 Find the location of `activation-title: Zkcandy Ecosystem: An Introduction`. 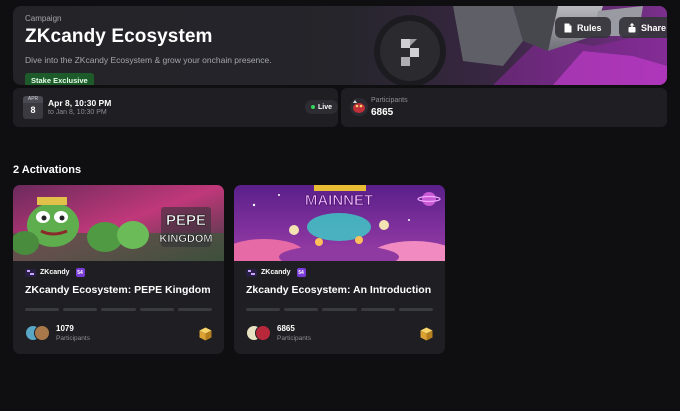

activation-title: Zkcandy Ecosystem: An Introduction is located at coordinates (339, 290).